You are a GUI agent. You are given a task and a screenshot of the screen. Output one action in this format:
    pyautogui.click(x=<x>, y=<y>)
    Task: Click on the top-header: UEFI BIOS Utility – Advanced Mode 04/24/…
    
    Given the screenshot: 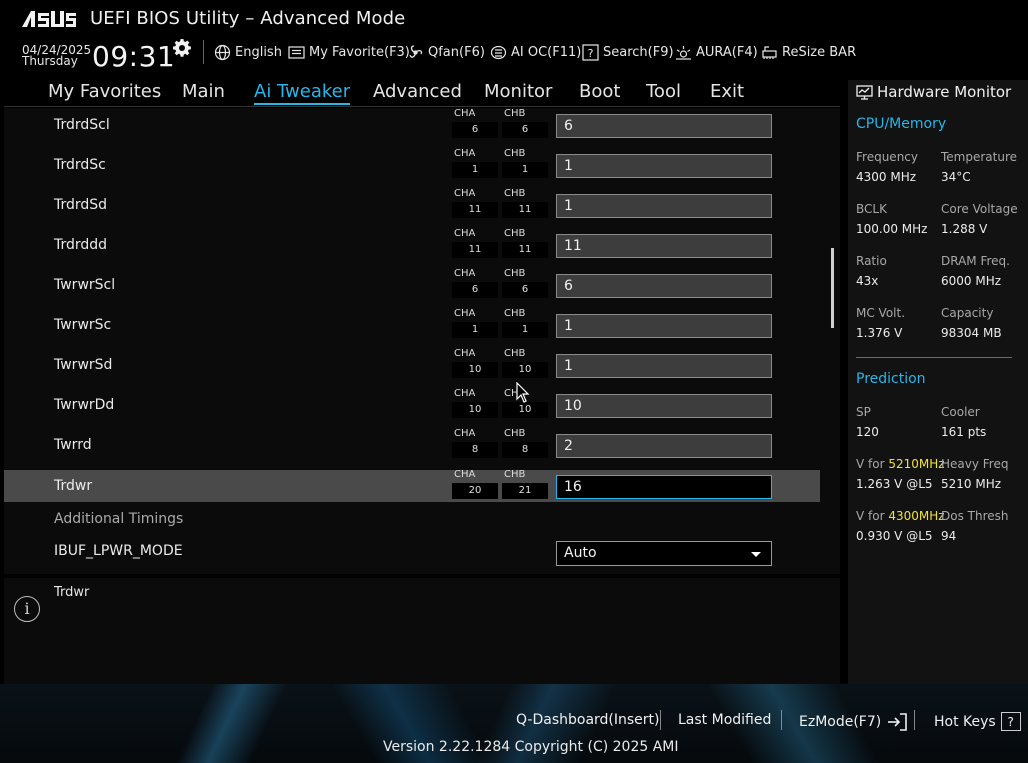 What is the action you would take?
    pyautogui.click(x=514, y=40)
    